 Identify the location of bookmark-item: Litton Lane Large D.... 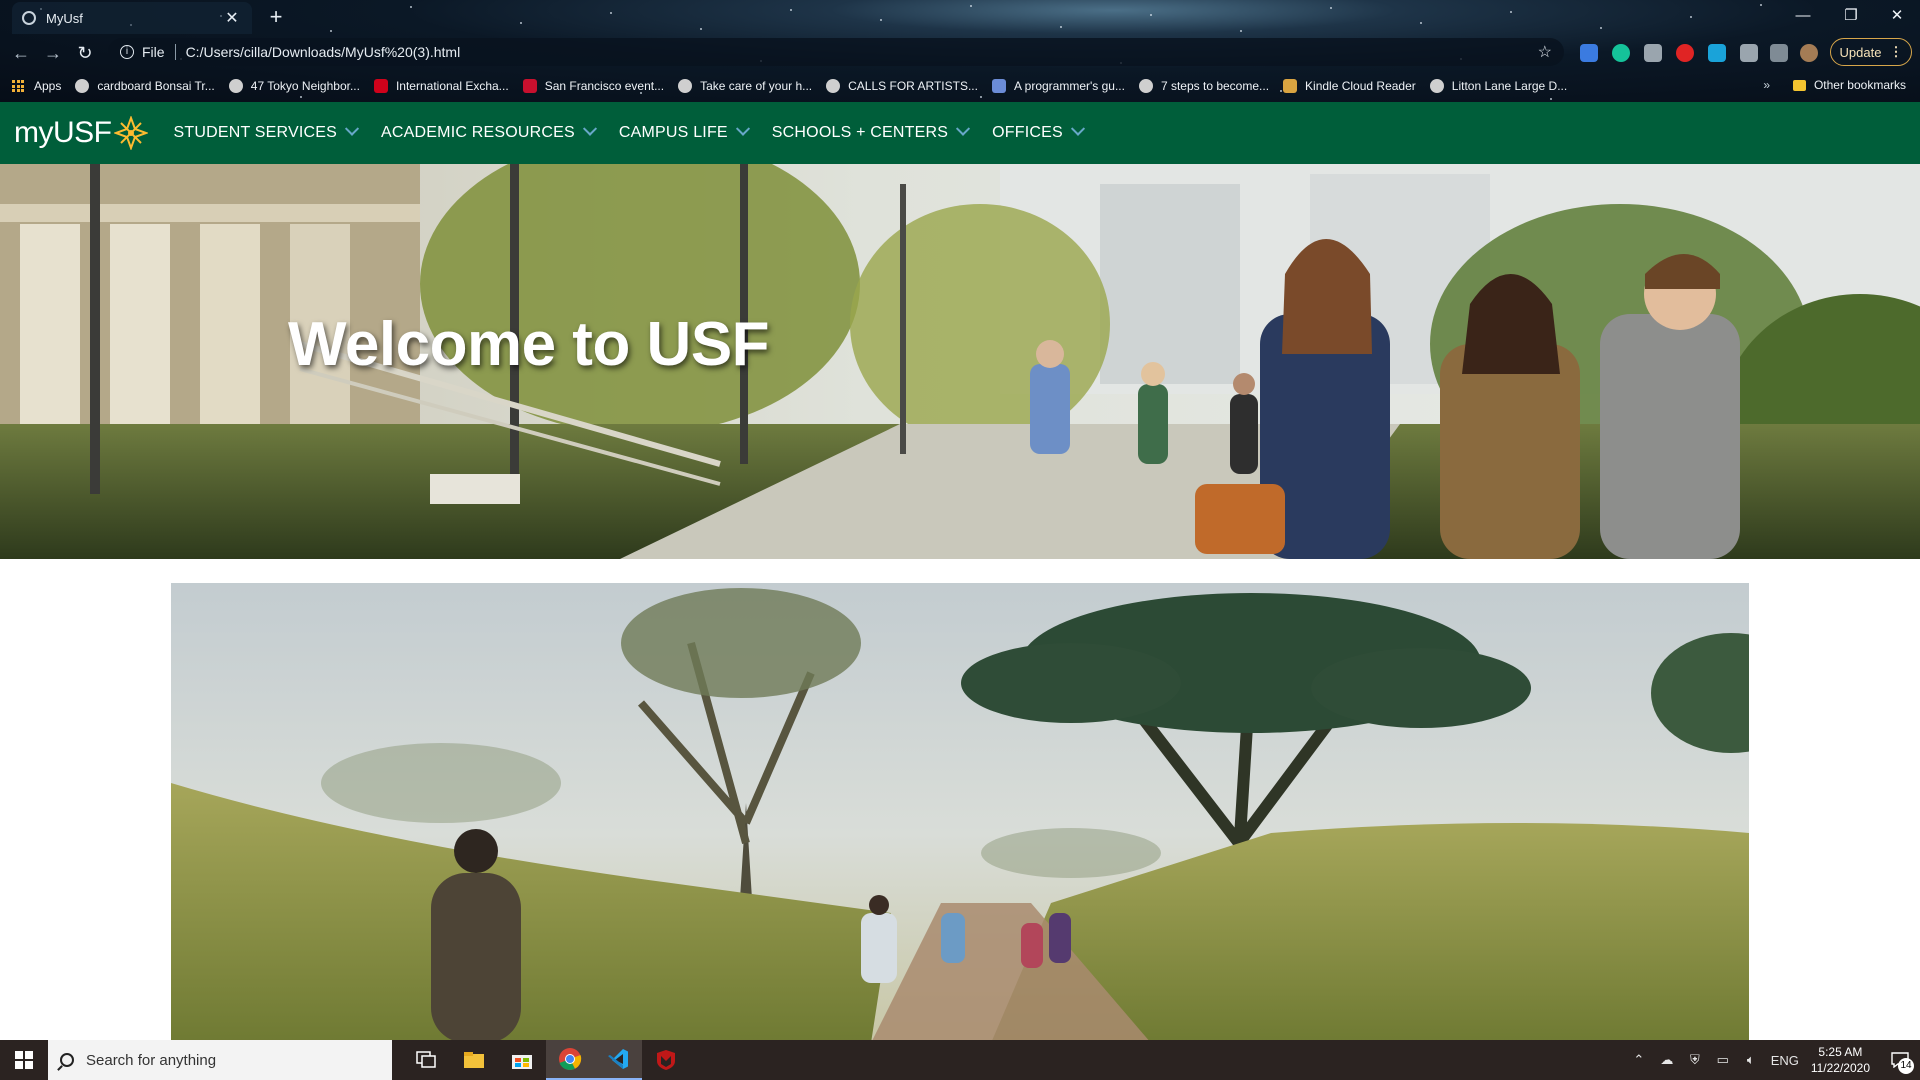
(1498, 86).